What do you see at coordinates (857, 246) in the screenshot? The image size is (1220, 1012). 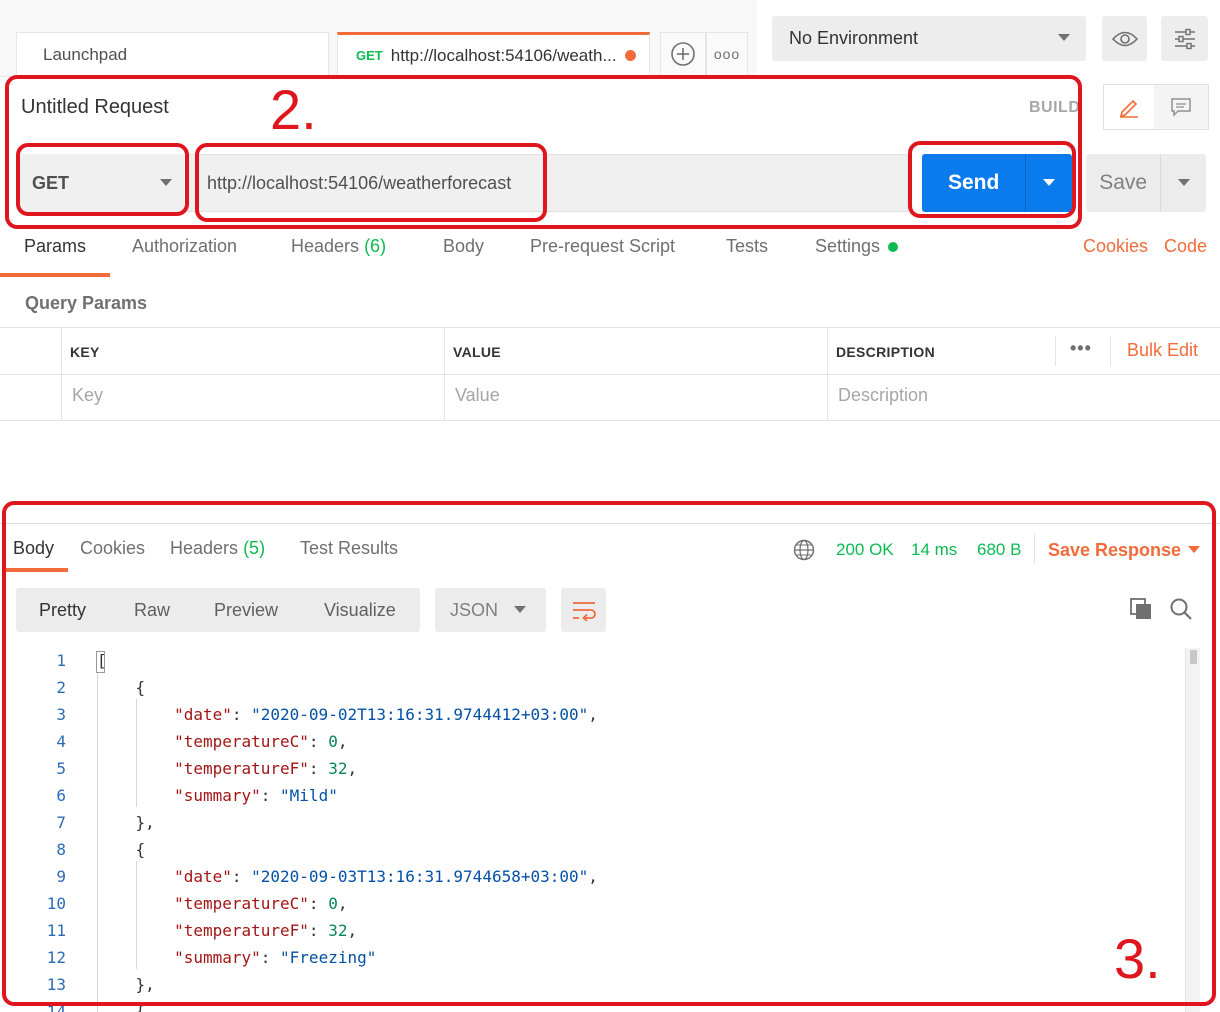 I see `tab-settings: Settings` at bounding box center [857, 246].